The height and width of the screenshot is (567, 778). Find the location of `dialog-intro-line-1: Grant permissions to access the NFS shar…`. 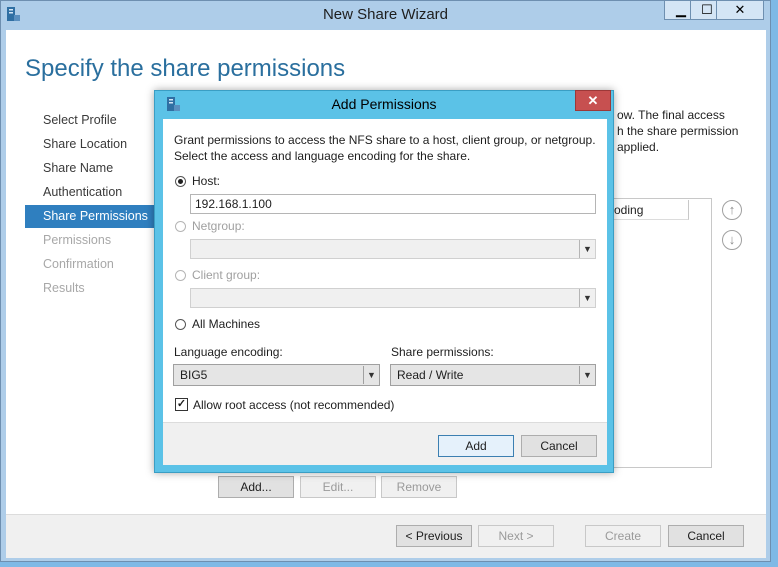

dialog-intro-line-1: Grant permissions to access the NFS shar… is located at coordinates (385, 140).